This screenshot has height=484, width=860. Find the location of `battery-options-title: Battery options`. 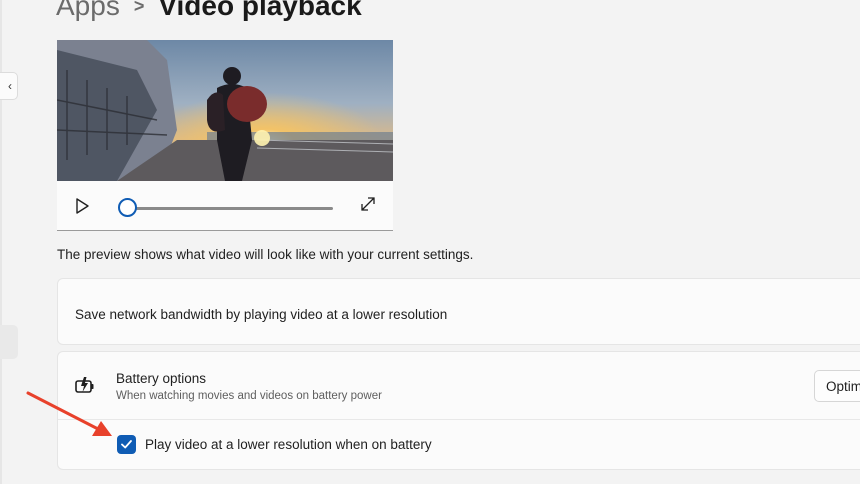

battery-options-title: Battery options is located at coordinates (161, 378).